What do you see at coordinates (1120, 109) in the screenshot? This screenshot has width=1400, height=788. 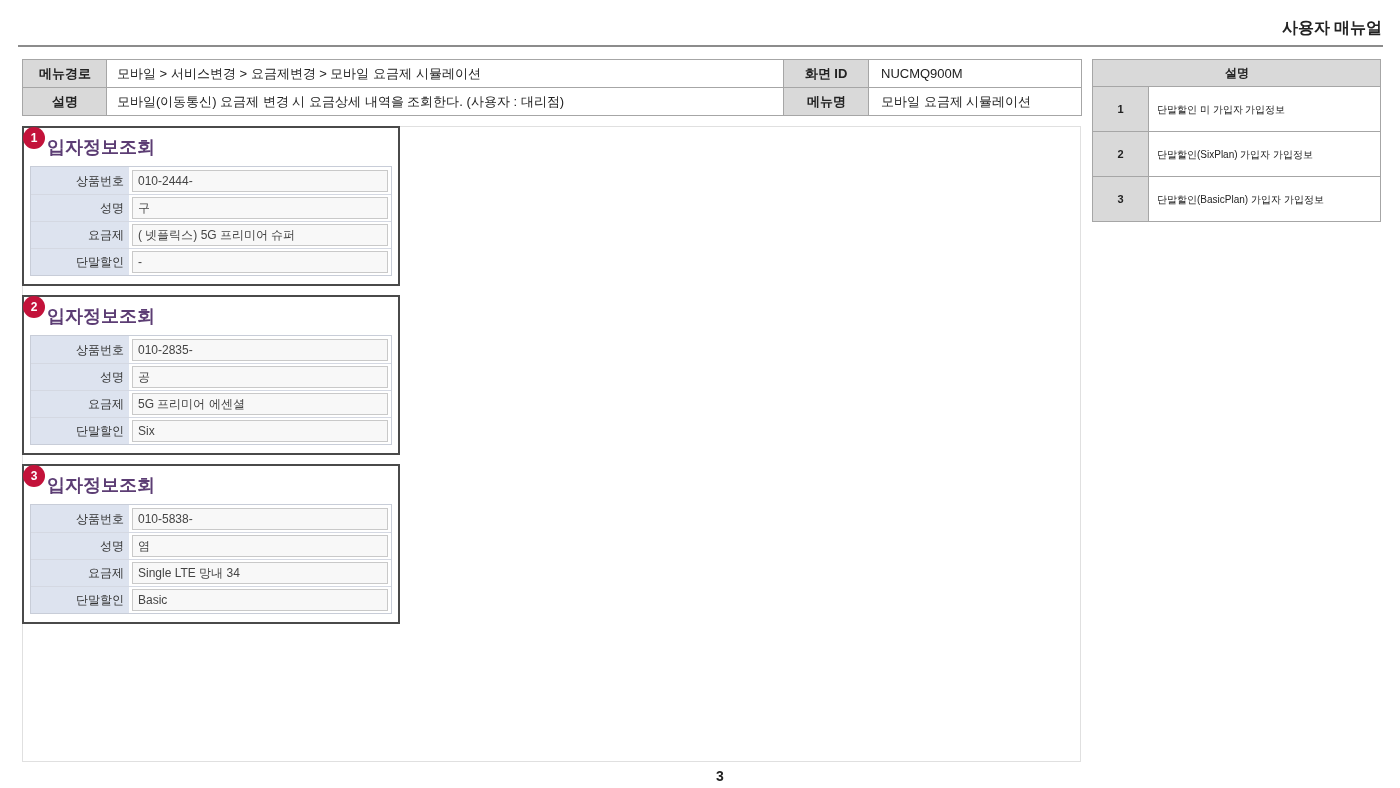 I see `row-number: 1` at bounding box center [1120, 109].